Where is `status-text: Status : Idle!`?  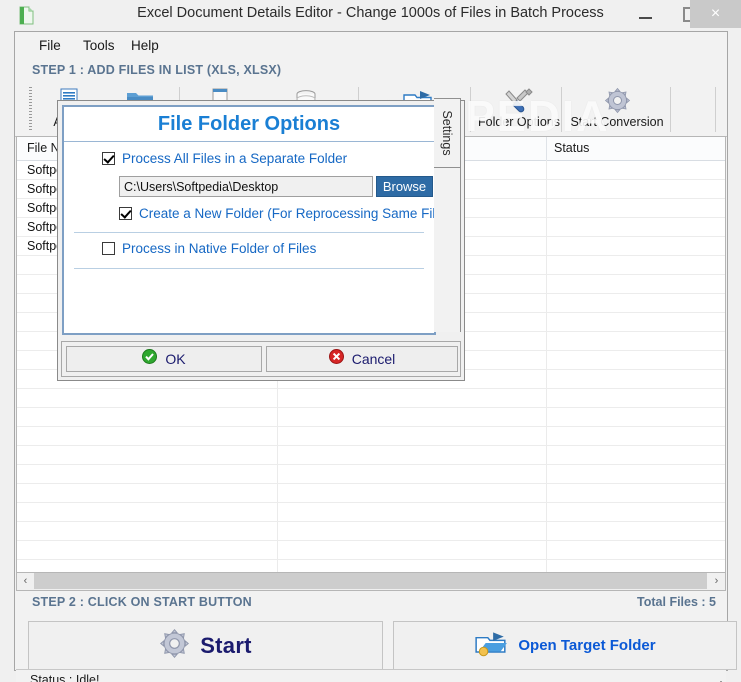 status-text: Status : Idle! is located at coordinates (65, 677).